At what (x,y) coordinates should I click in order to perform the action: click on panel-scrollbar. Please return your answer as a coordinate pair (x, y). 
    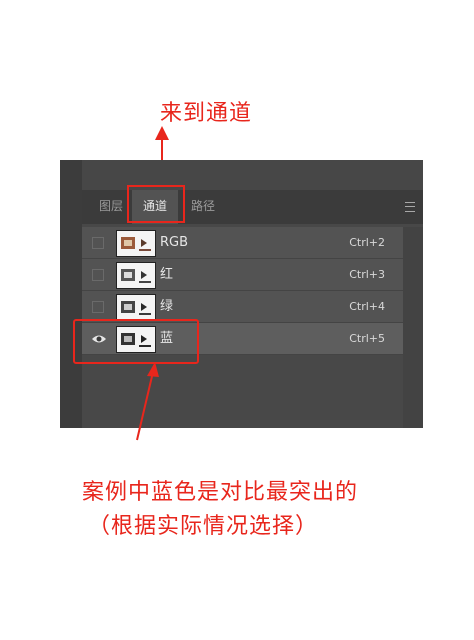
    Looking at the image, I should click on (413, 327).